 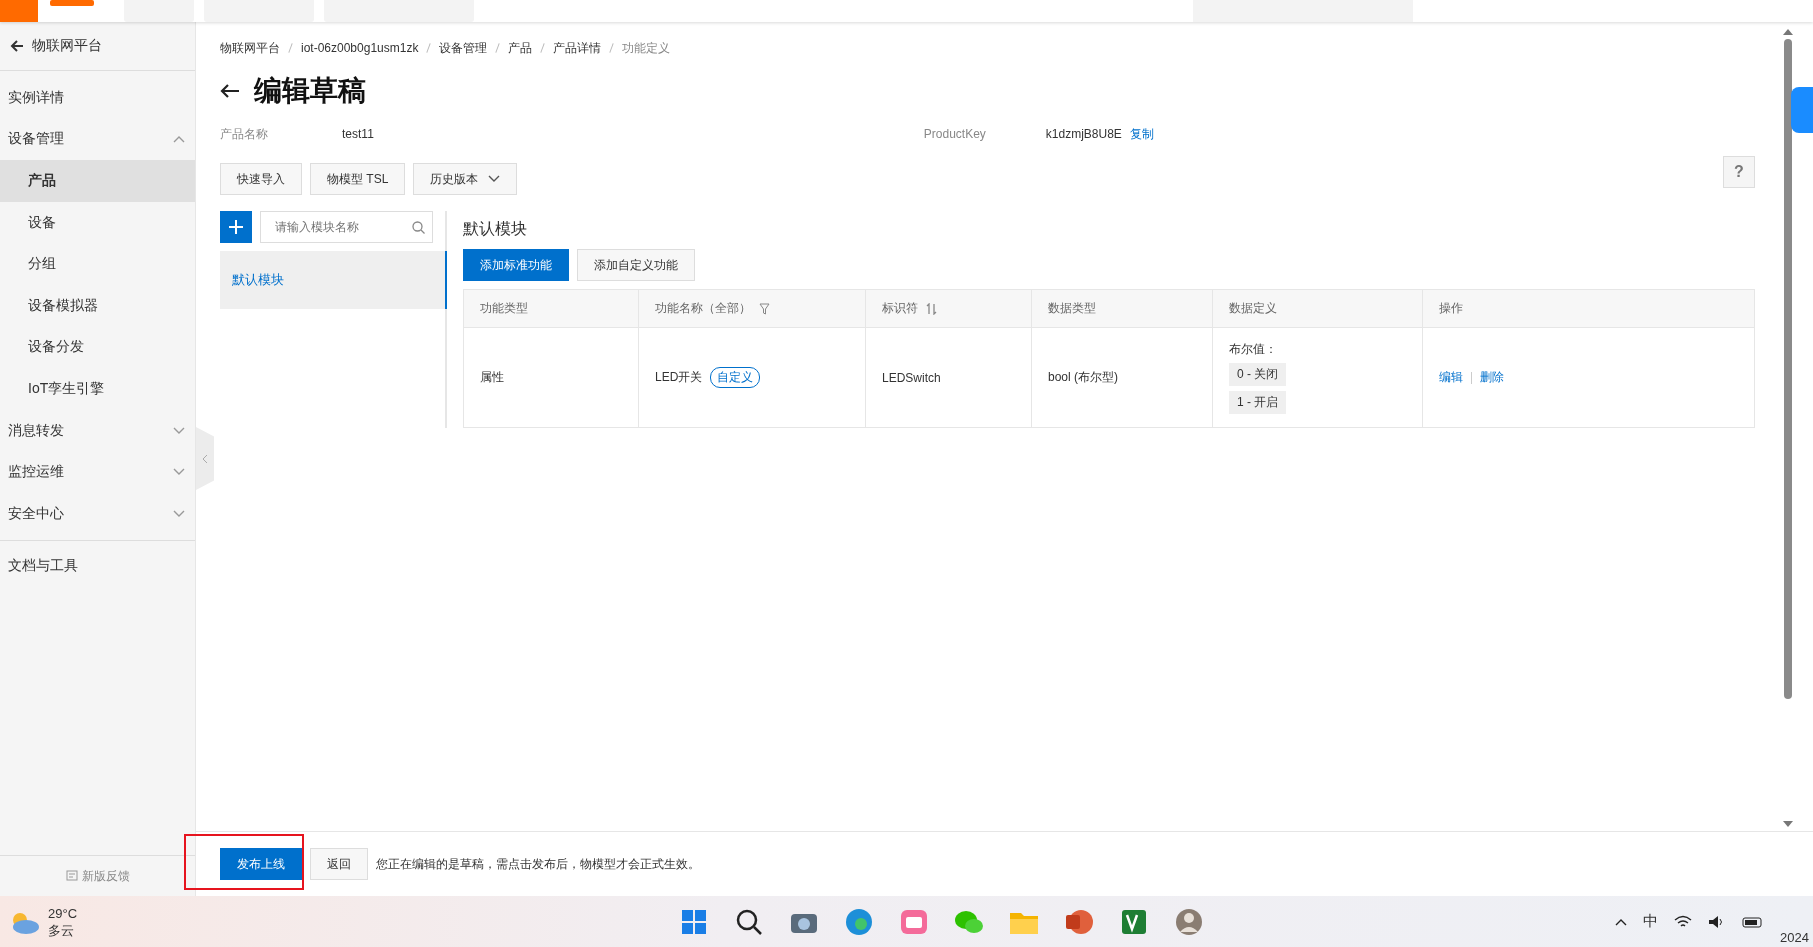 I want to click on nav-item: 设备模拟器, so click(x=97, y=305).